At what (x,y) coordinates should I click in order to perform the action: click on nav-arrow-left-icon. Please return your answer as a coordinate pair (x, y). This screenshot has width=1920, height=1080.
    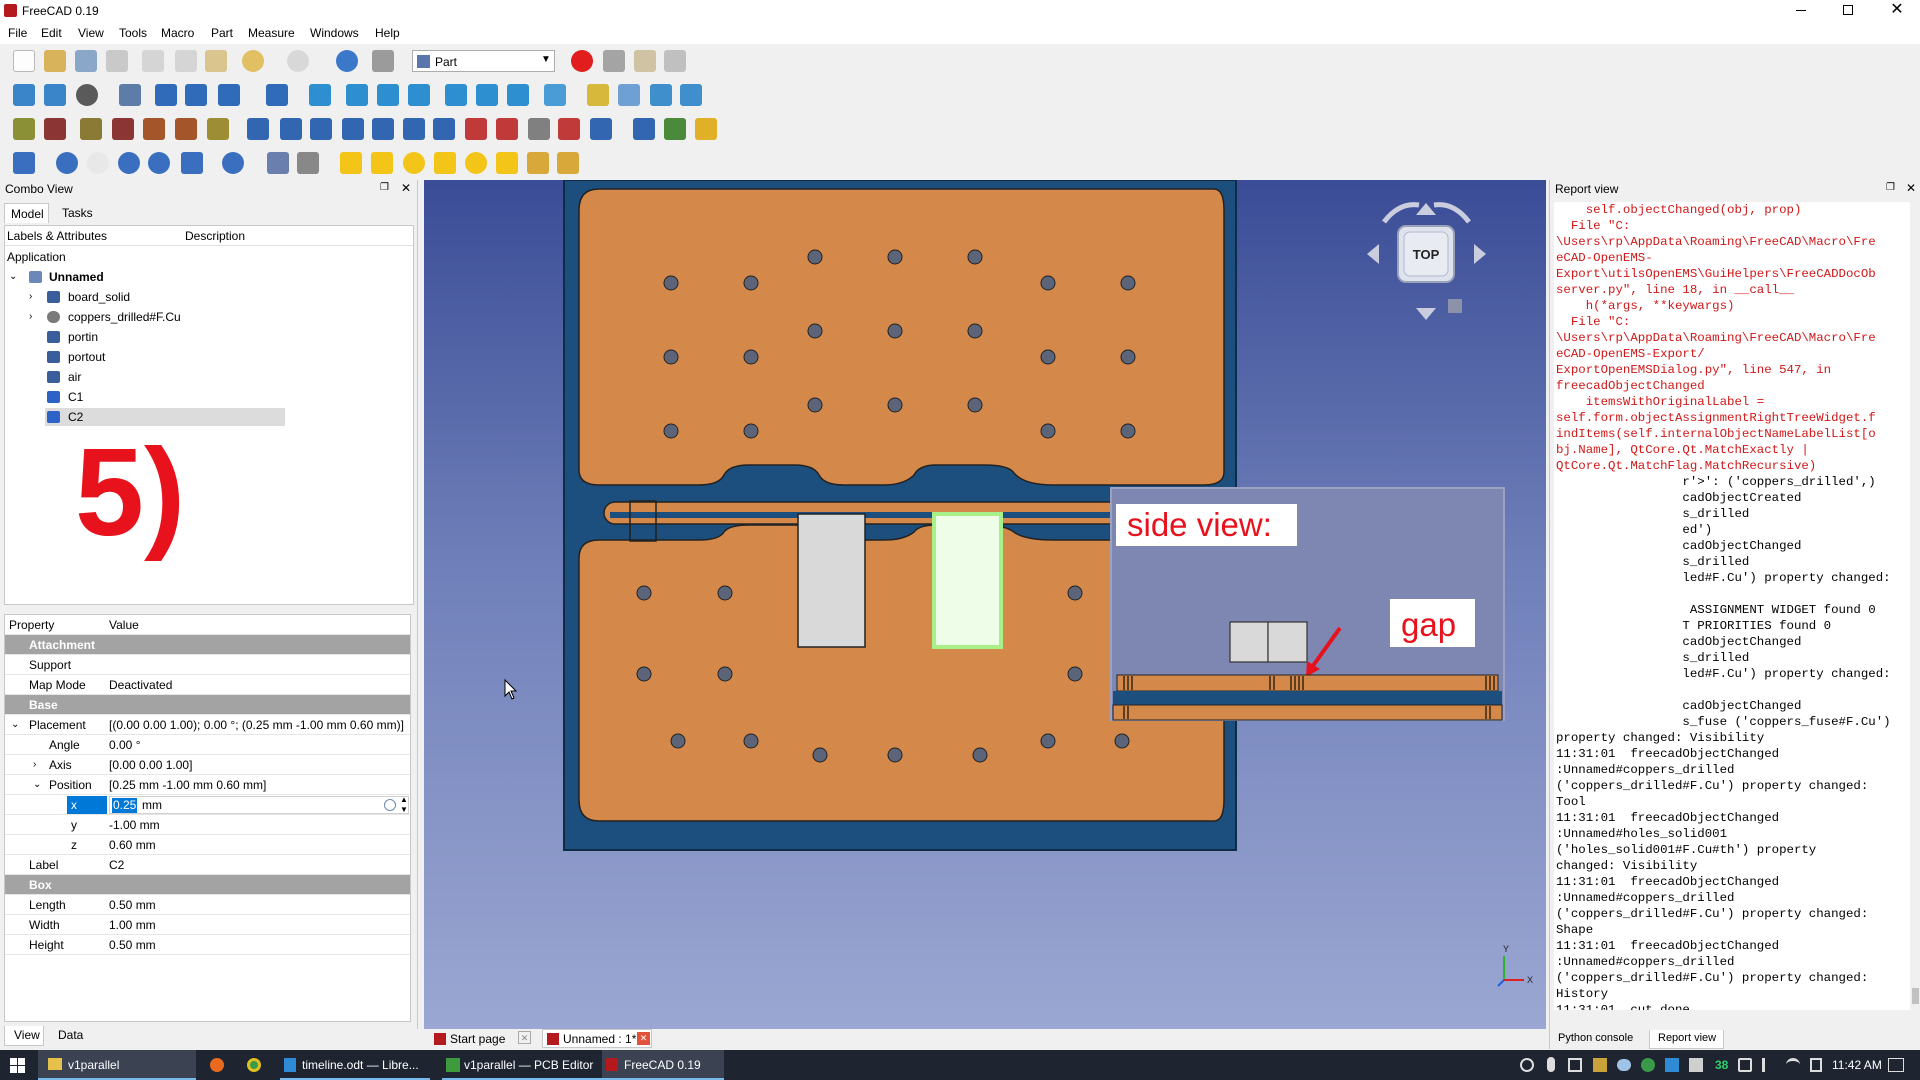
    Looking at the image, I should click on (1373, 254).